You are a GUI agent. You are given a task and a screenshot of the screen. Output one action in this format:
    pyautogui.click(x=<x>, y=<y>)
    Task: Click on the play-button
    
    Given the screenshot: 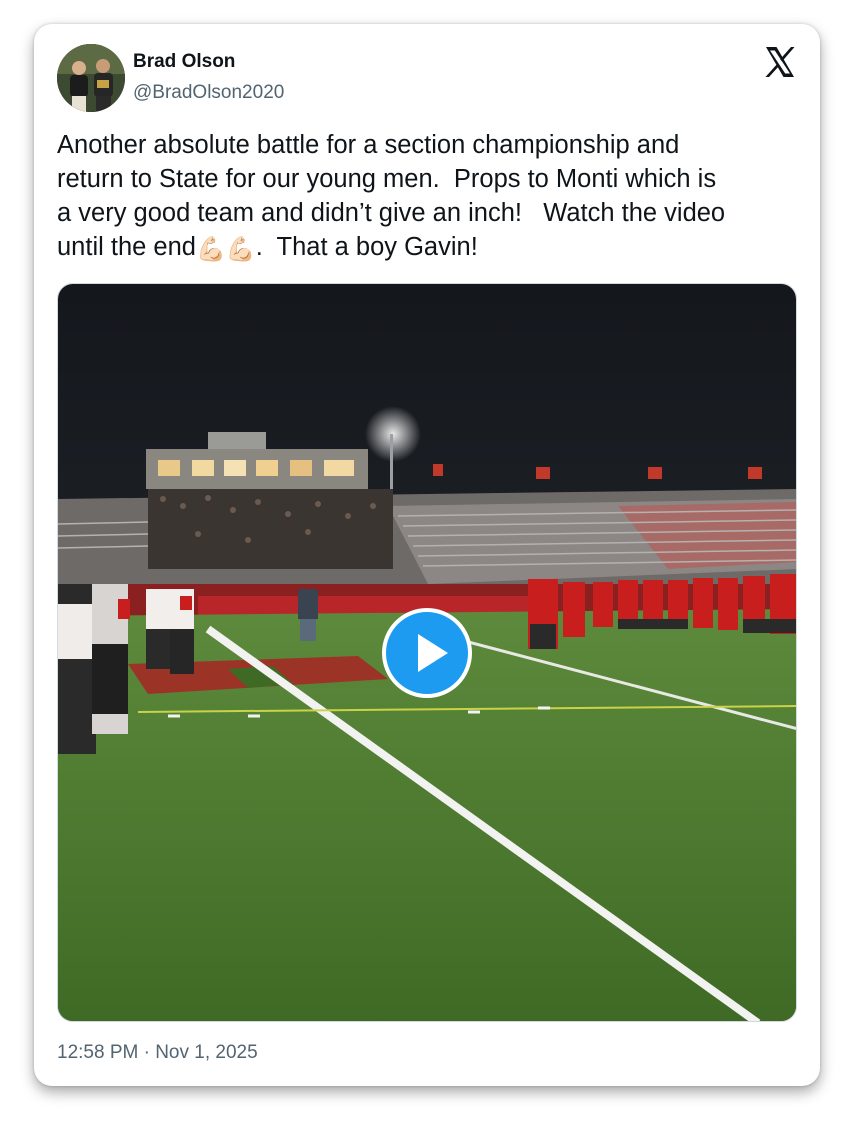 What is the action you would take?
    pyautogui.click(x=427, y=653)
    